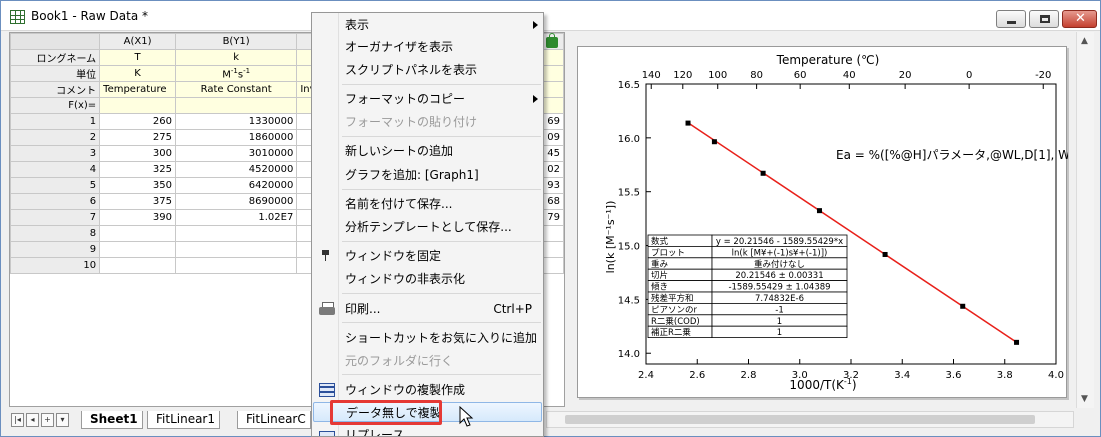 This screenshot has width=1101, height=437. What do you see at coordinates (236, 41) in the screenshot?
I see `column-header-b: B(Y1)` at bounding box center [236, 41].